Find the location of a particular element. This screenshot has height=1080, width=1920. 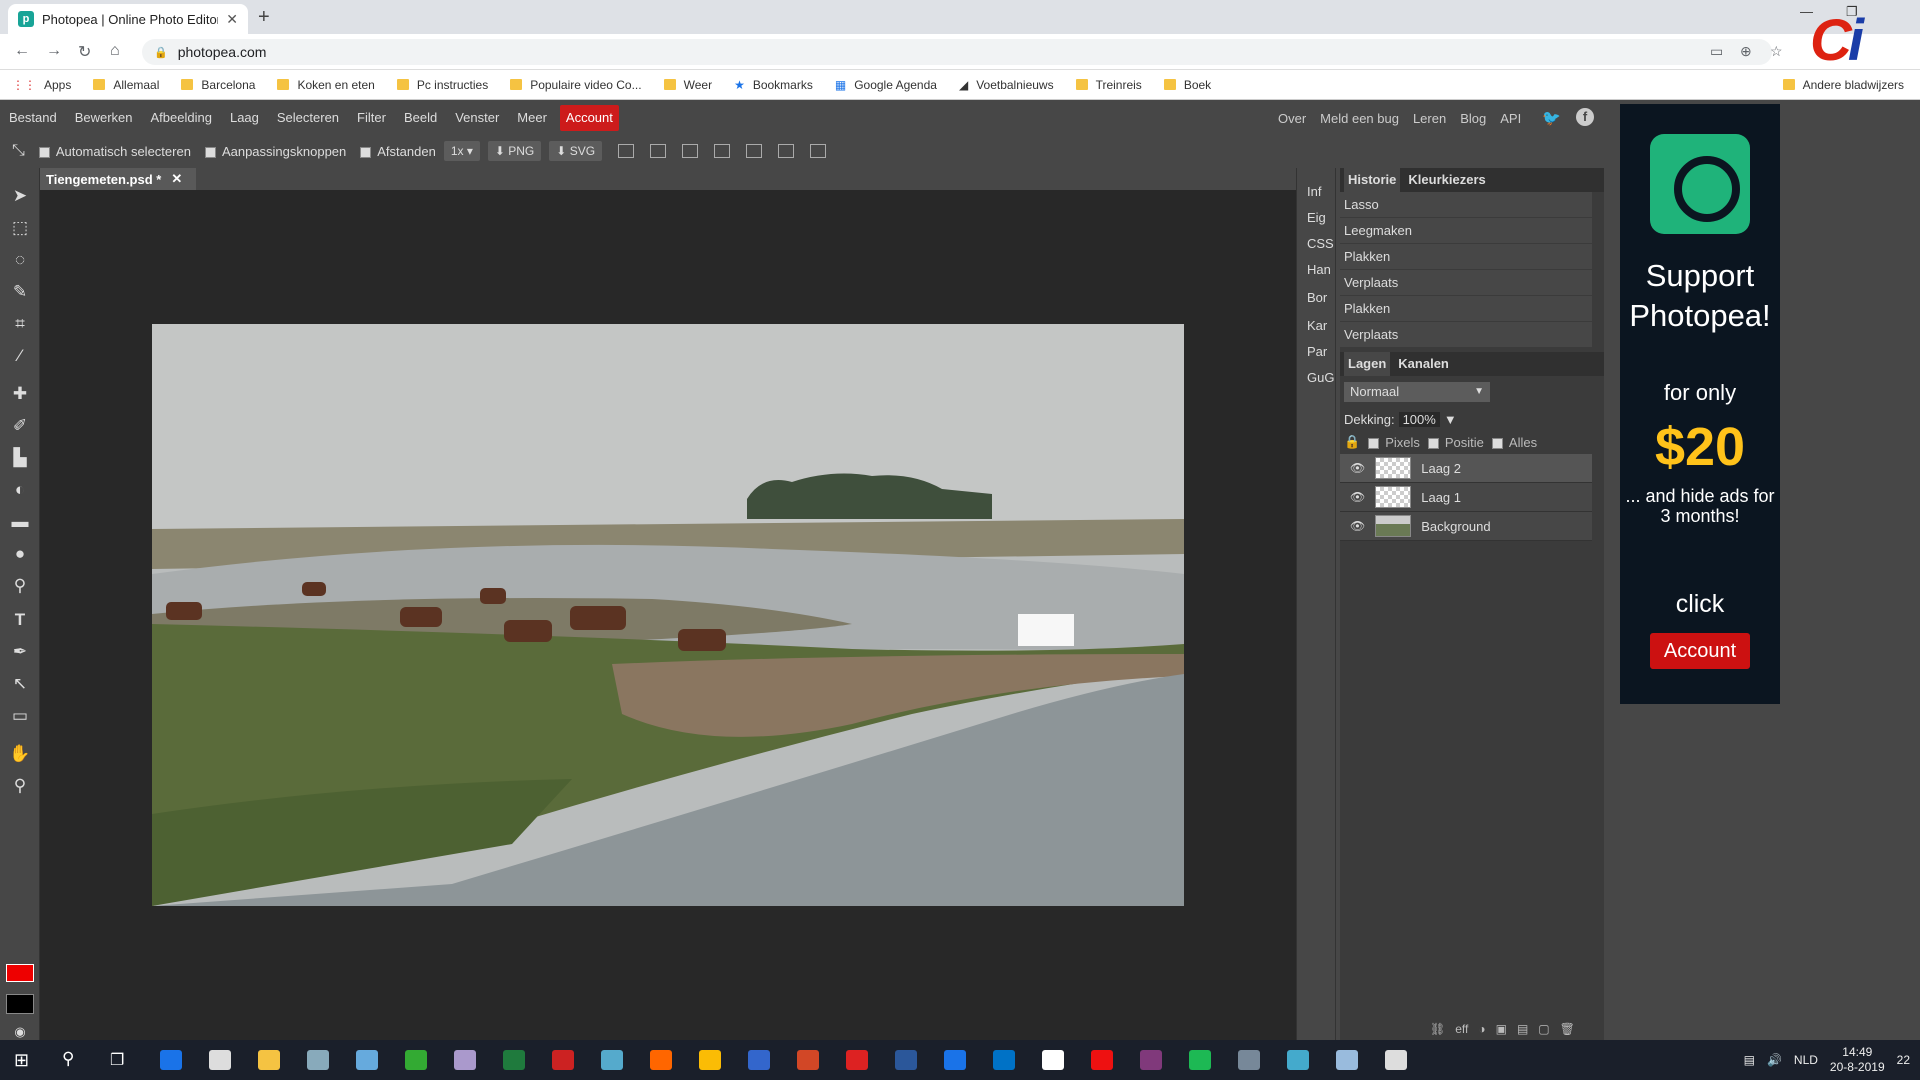

tab-close-icon: ✕ is located at coordinates (232, 19).